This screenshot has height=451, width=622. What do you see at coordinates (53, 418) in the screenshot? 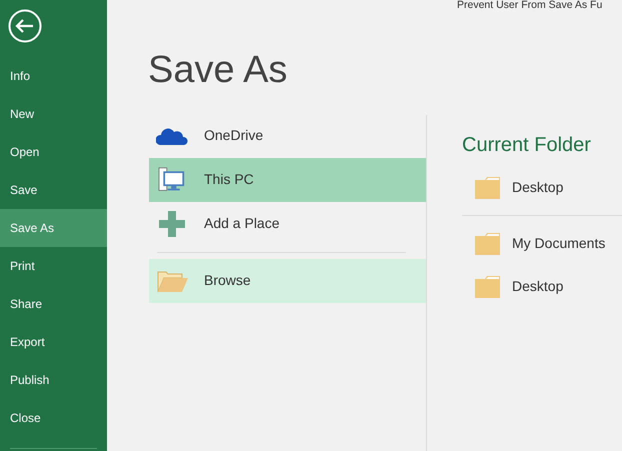
I see `sidebar-item: Close` at bounding box center [53, 418].